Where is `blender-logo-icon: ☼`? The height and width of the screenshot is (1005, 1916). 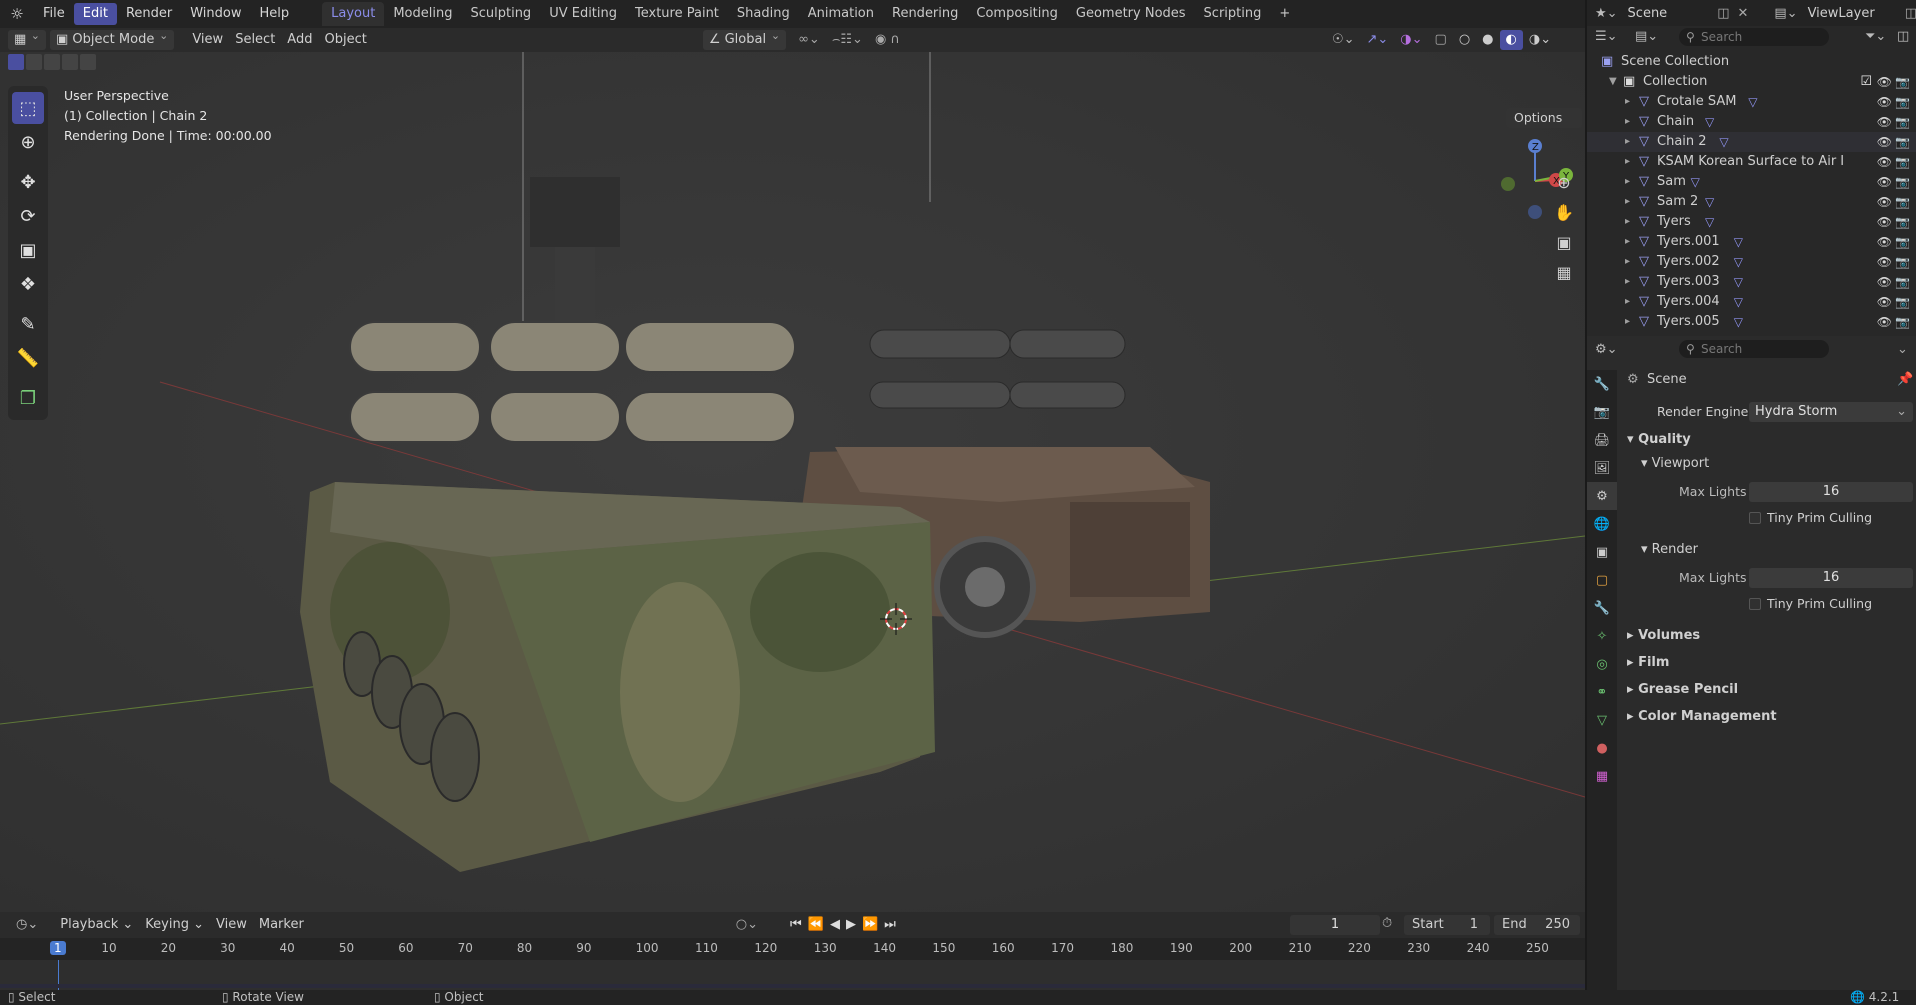
blender-logo-icon: ☼ is located at coordinates (17, 14).